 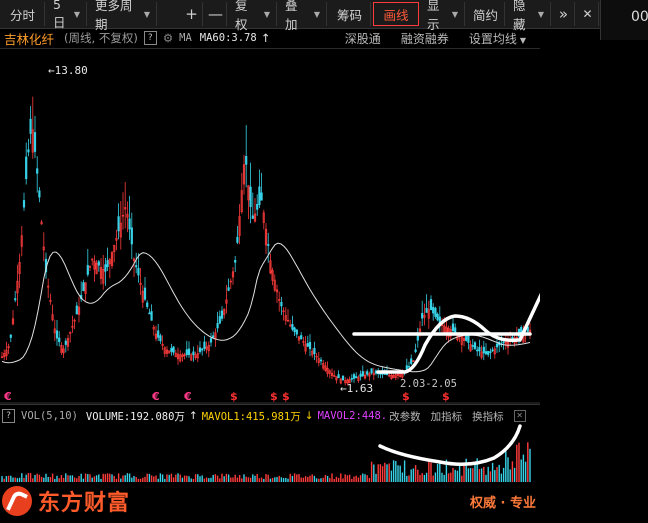 What do you see at coordinates (519, 416) in the screenshot?
I see `close-icon: ✕` at bounding box center [519, 416].